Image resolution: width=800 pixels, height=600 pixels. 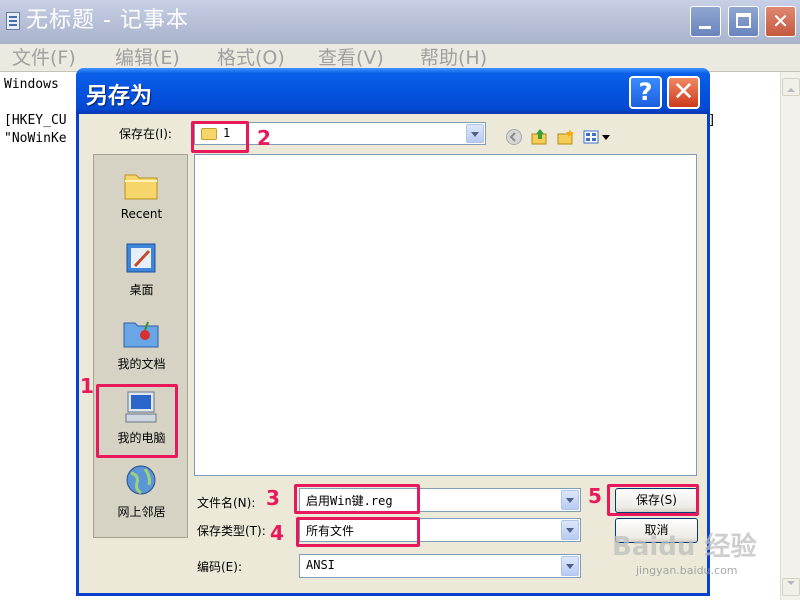 I want to click on notepad-titlebar: 无标题 - 记事本 ✕, so click(x=400, y=22).